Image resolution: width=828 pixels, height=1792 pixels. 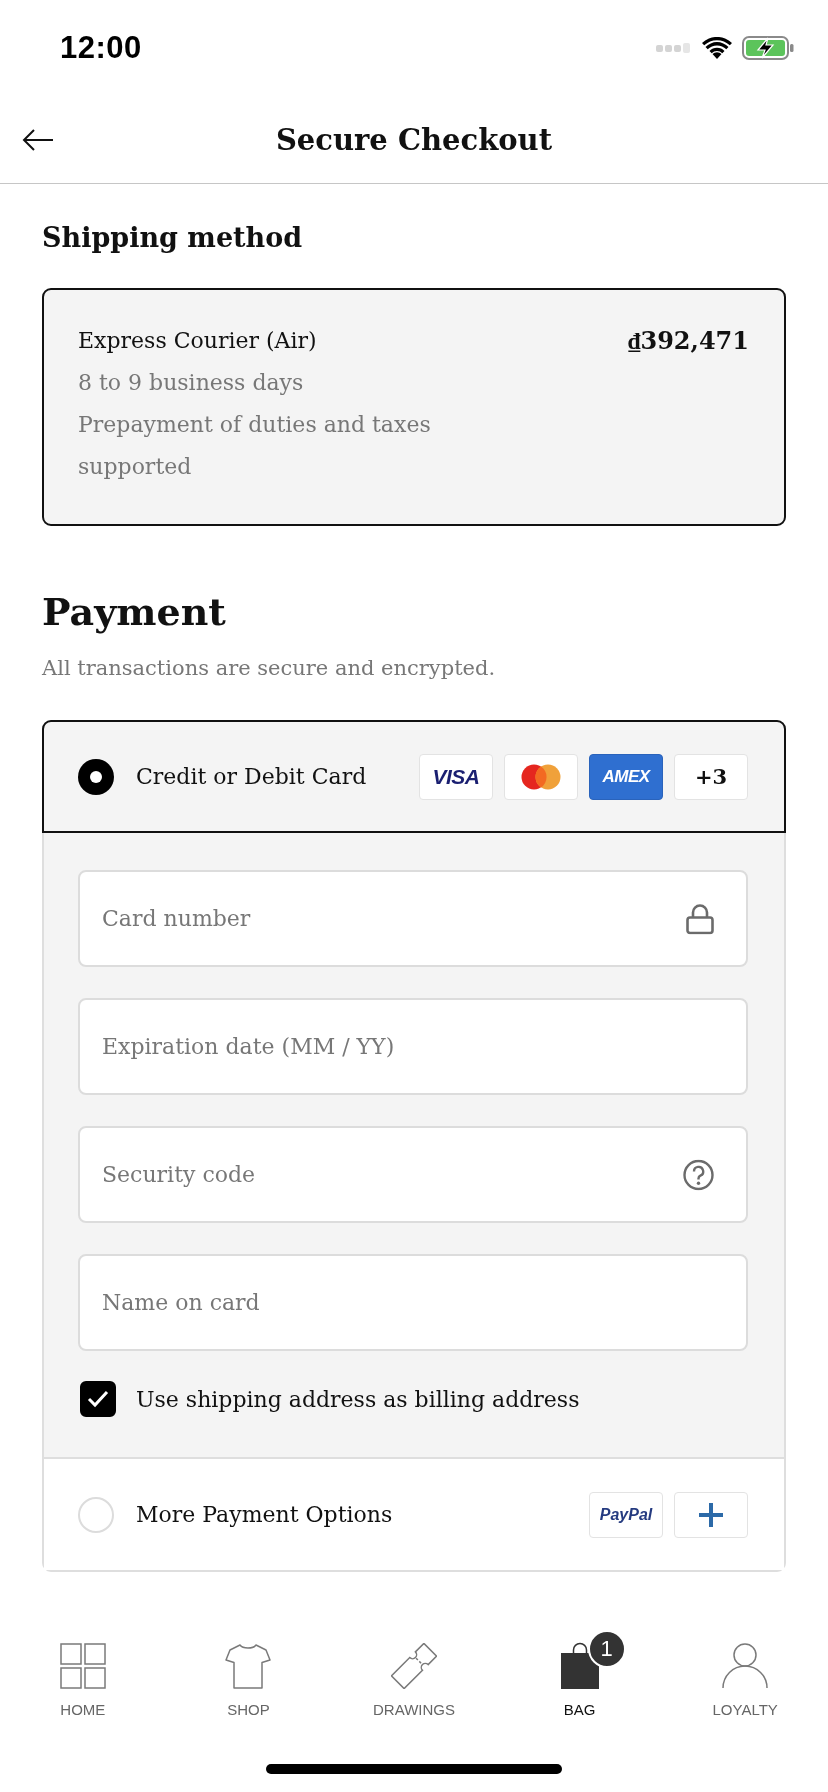 What do you see at coordinates (269, 668) in the screenshot?
I see `section-subtitle: All transactions are secure and encrypted.` at bounding box center [269, 668].